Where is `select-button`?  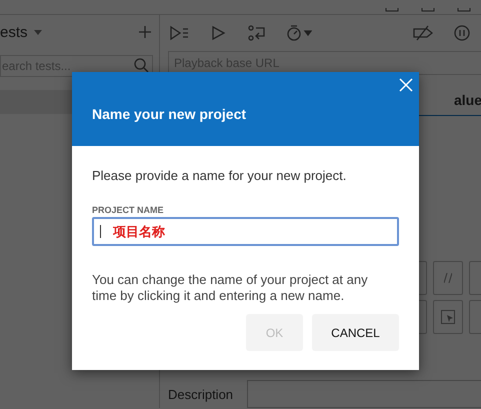
select-button is located at coordinates (448, 317).